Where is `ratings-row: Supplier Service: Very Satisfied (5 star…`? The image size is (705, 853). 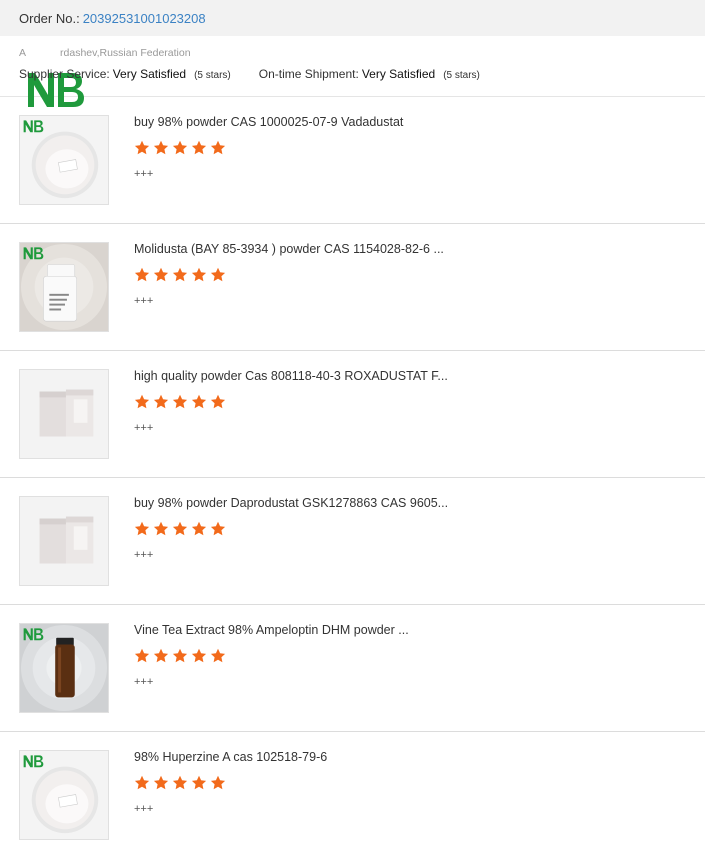
ratings-row: Supplier Service: Very Satisfied (5 star… is located at coordinates (249, 74).